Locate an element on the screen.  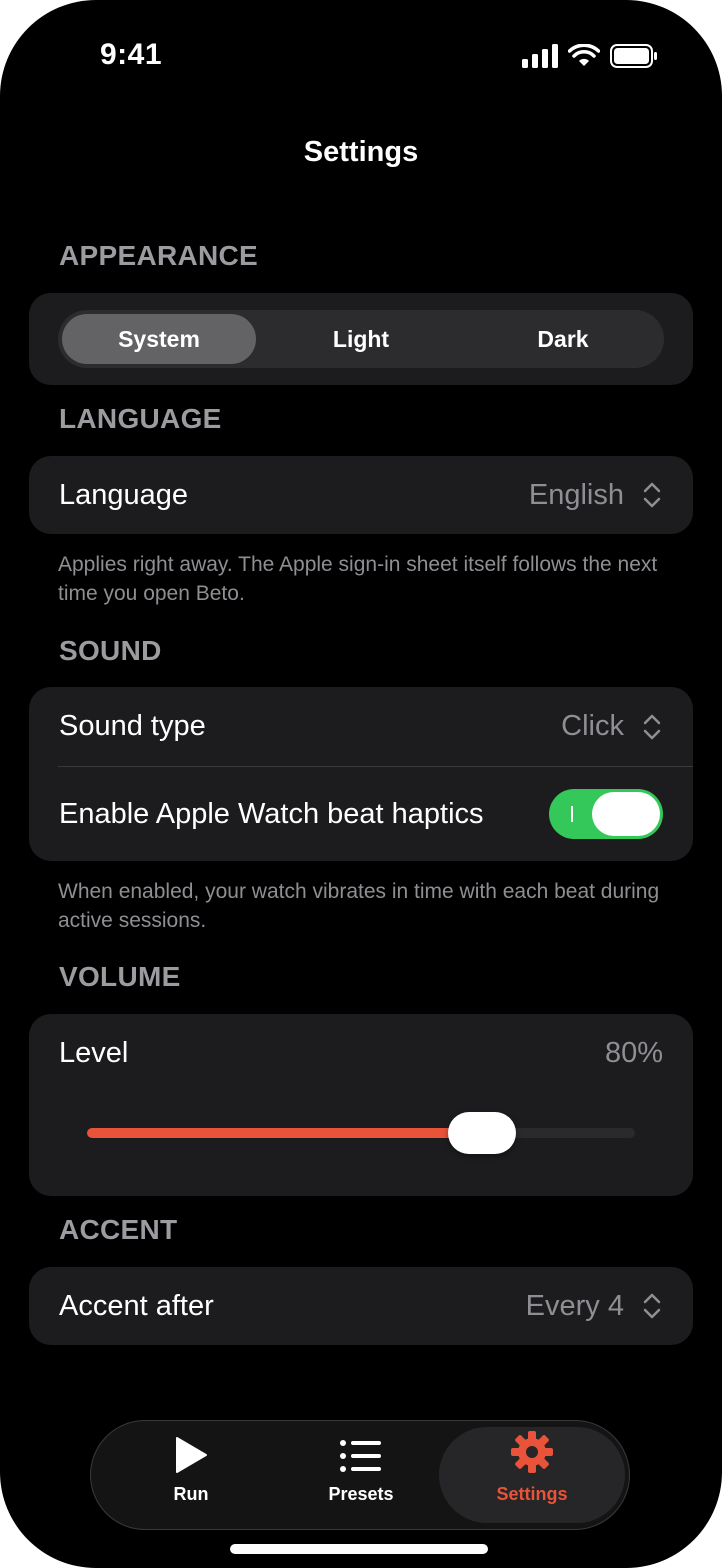
tab-settings-label: Settings is located at coordinates (532, 1494).